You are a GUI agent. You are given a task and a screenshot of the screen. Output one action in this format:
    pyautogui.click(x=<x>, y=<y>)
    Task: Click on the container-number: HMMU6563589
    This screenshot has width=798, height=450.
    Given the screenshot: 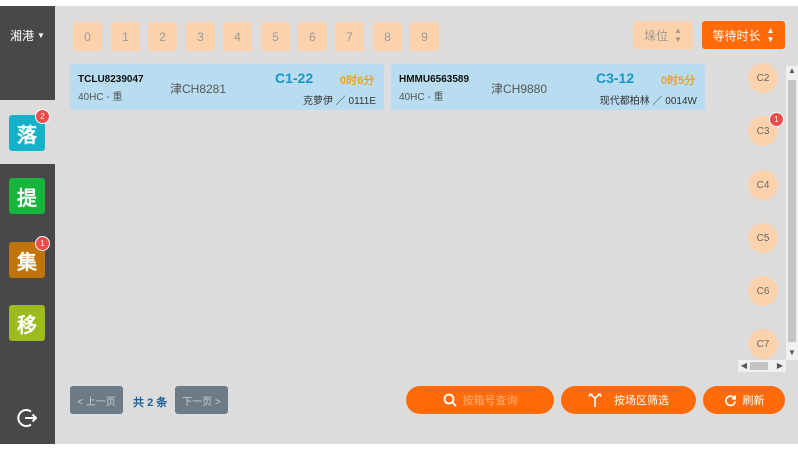 What is the action you would take?
    pyautogui.click(x=434, y=79)
    